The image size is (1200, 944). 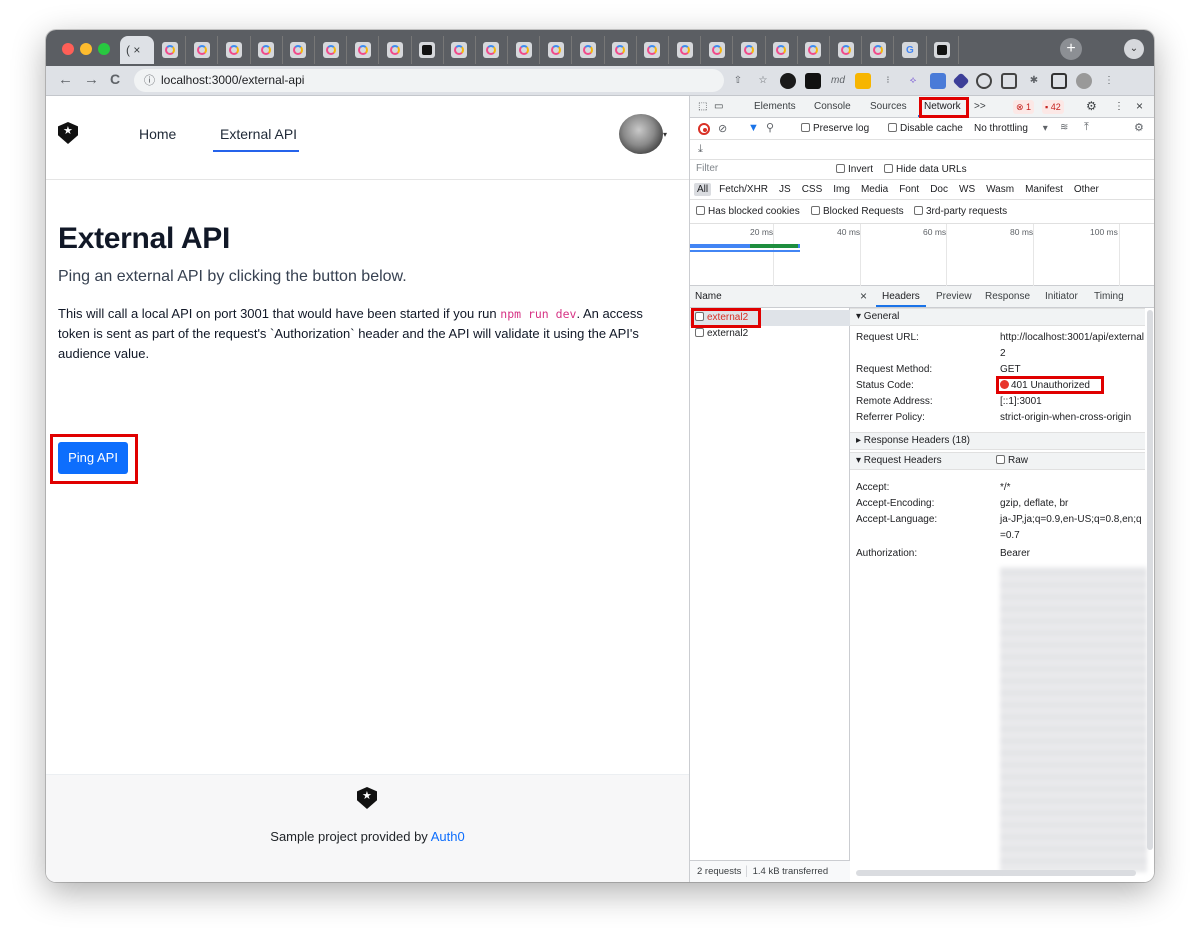 What do you see at coordinates (1061, 296) in the screenshot?
I see `tab-initiator: Initiator` at bounding box center [1061, 296].